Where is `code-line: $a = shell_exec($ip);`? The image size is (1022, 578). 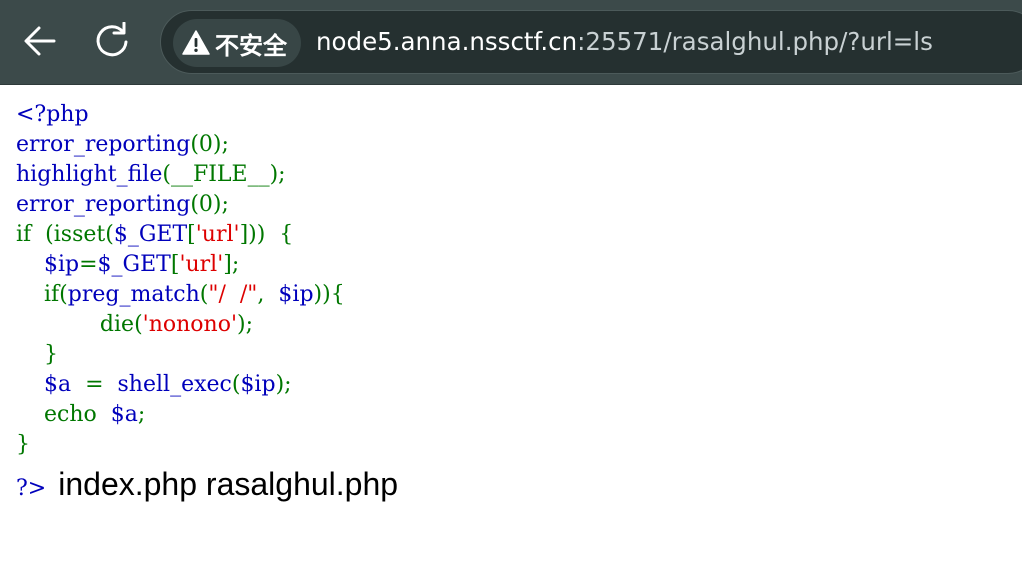 code-line: $a = shell_exec($ip); is located at coordinates (167, 384).